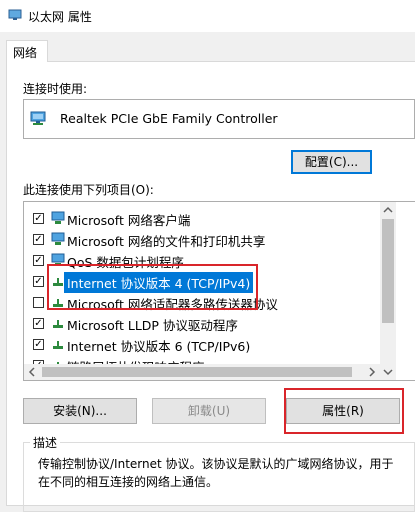 This screenshot has height=512, width=415. What do you see at coordinates (58, 217) in the screenshot?
I see `network-client-icon` at bounding box center [58, 217].